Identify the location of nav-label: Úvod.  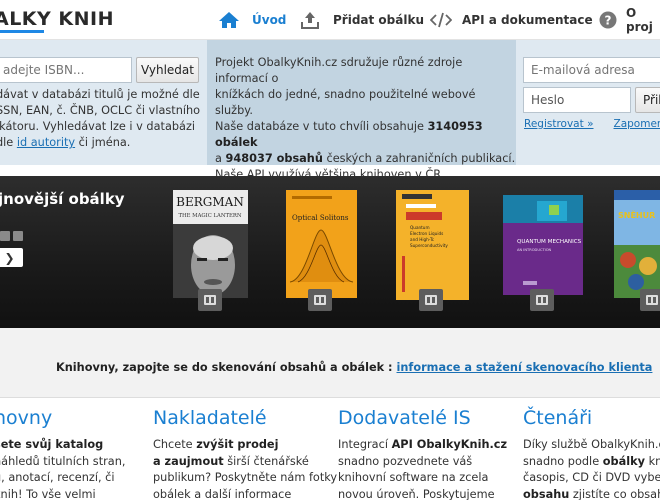
(269, 20).